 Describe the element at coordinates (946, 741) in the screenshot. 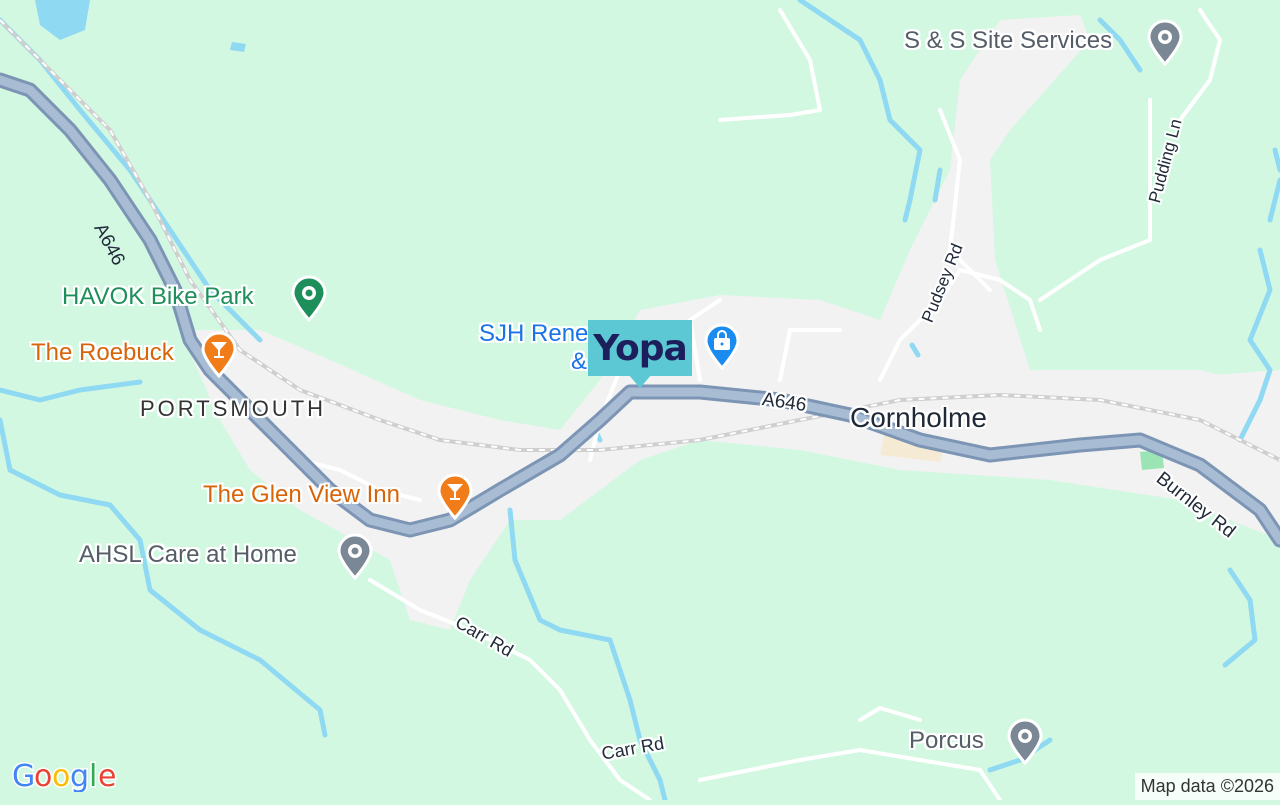

I see `poi-label-porcus: Porcus` at that location.